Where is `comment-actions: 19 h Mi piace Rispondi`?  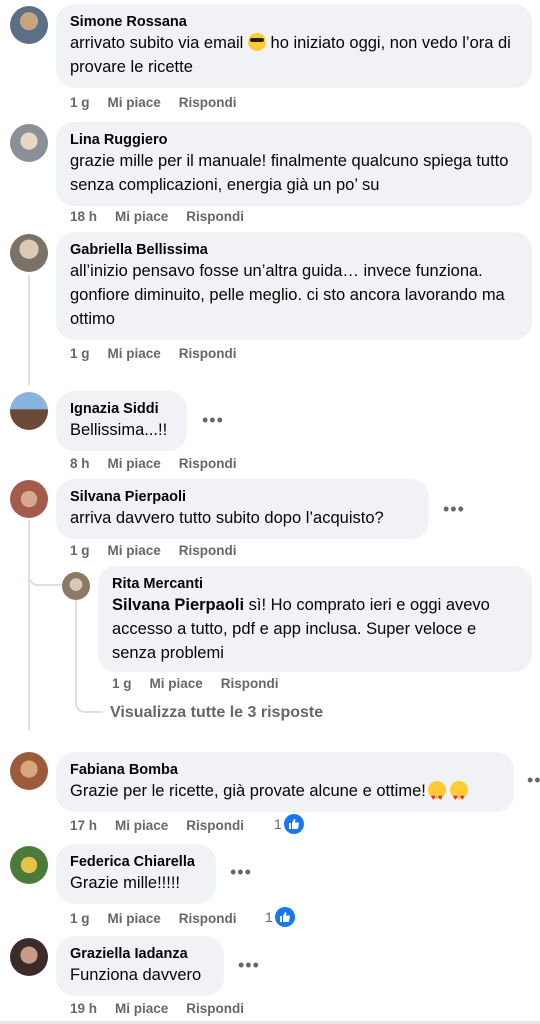
comment-actions: 19 h Mi piace Rispondi is located at coordinates (166, 1008).